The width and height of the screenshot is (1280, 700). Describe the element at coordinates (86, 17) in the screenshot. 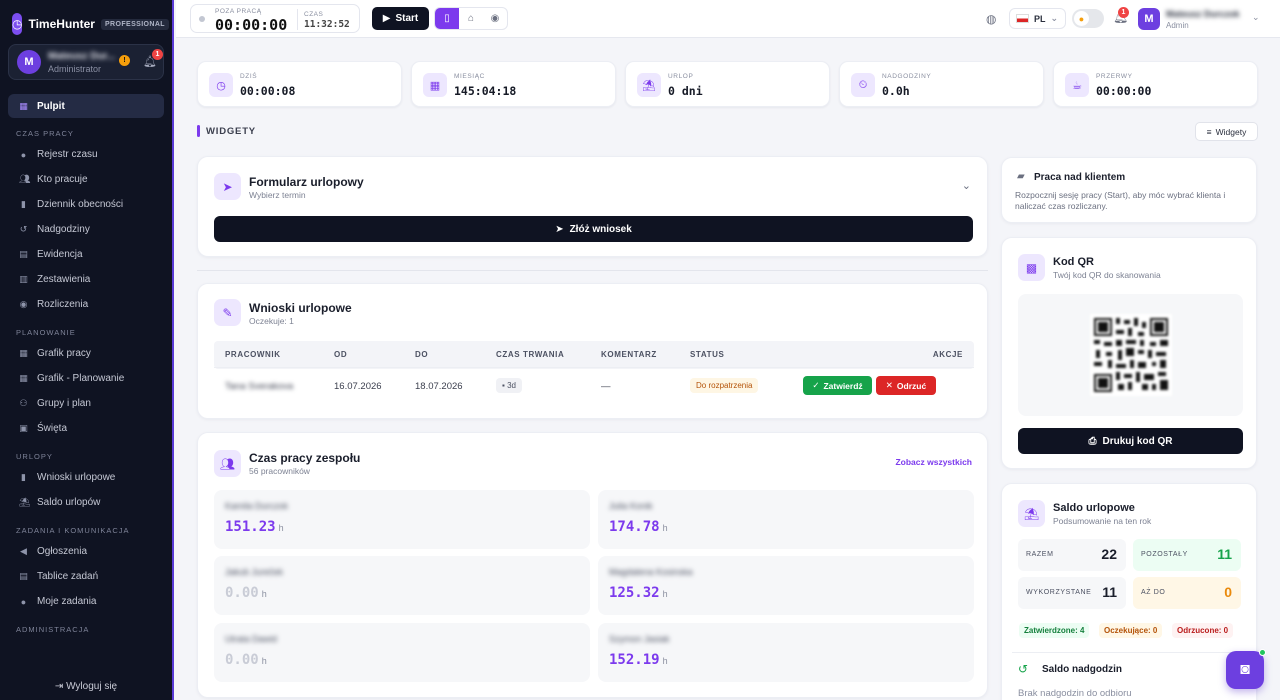

I see `brand: ◷ TimeHunter PROFESSIONAL` at that location.